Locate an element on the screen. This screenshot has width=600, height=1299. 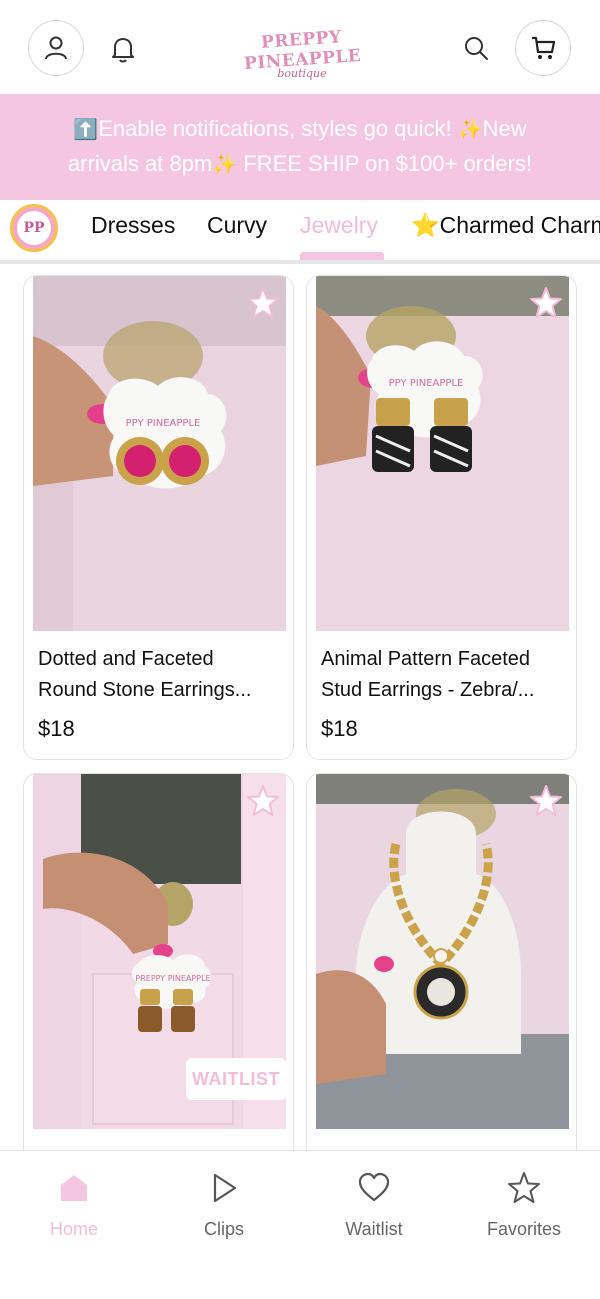
profile-icon is located at coordinates (56, 48).